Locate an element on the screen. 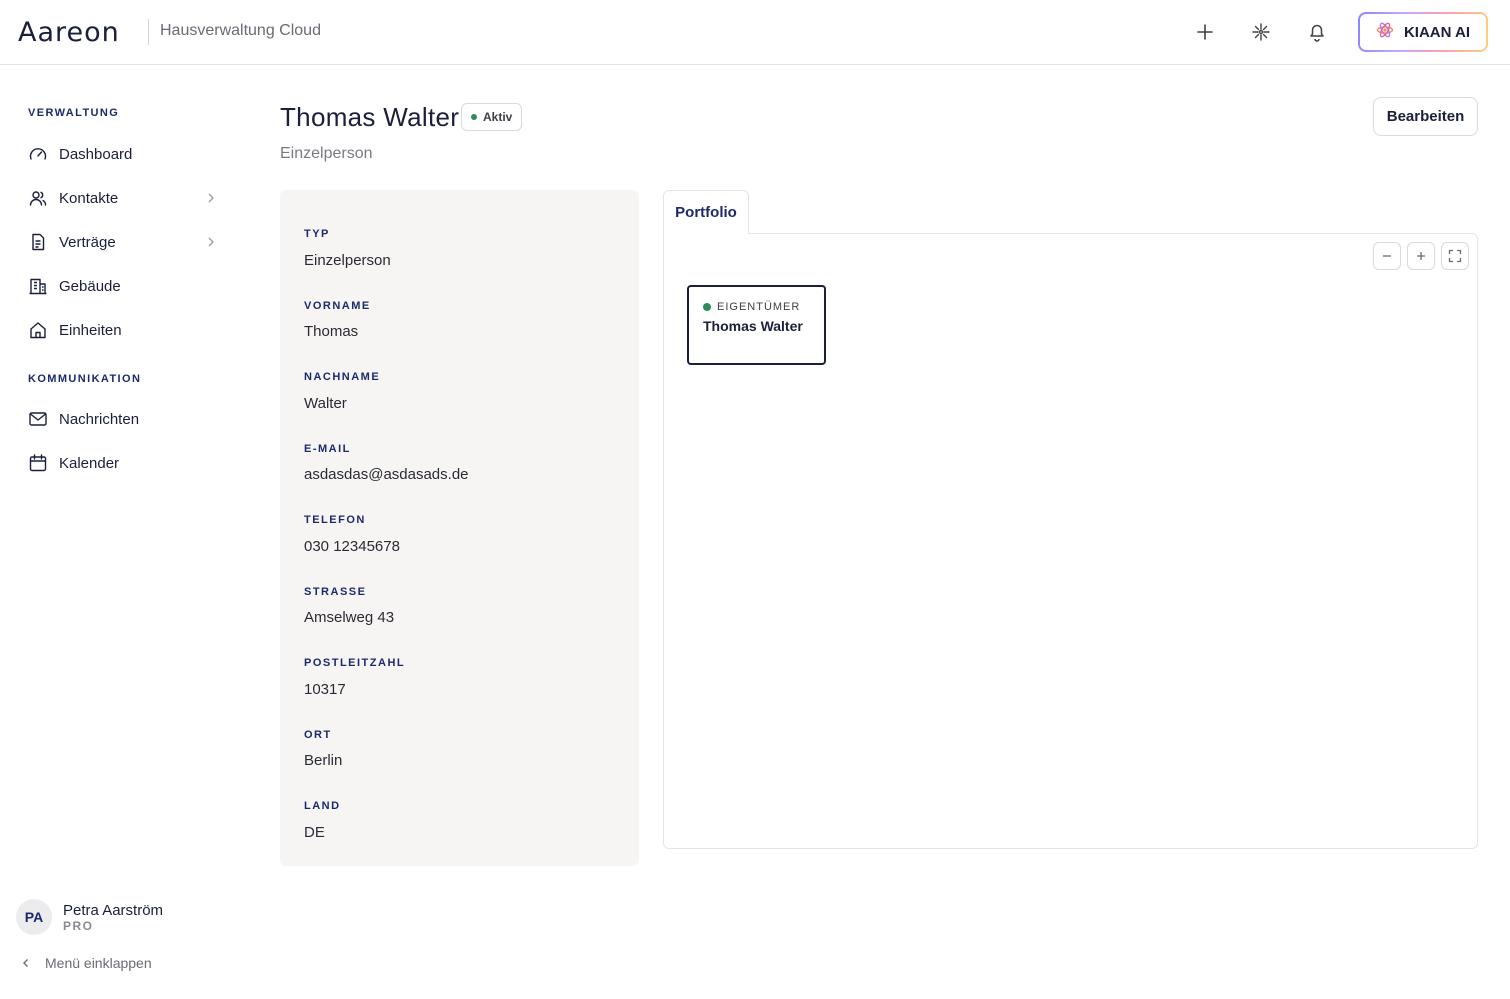  field-label-ort: ORT is located at coordinates (318, 735).